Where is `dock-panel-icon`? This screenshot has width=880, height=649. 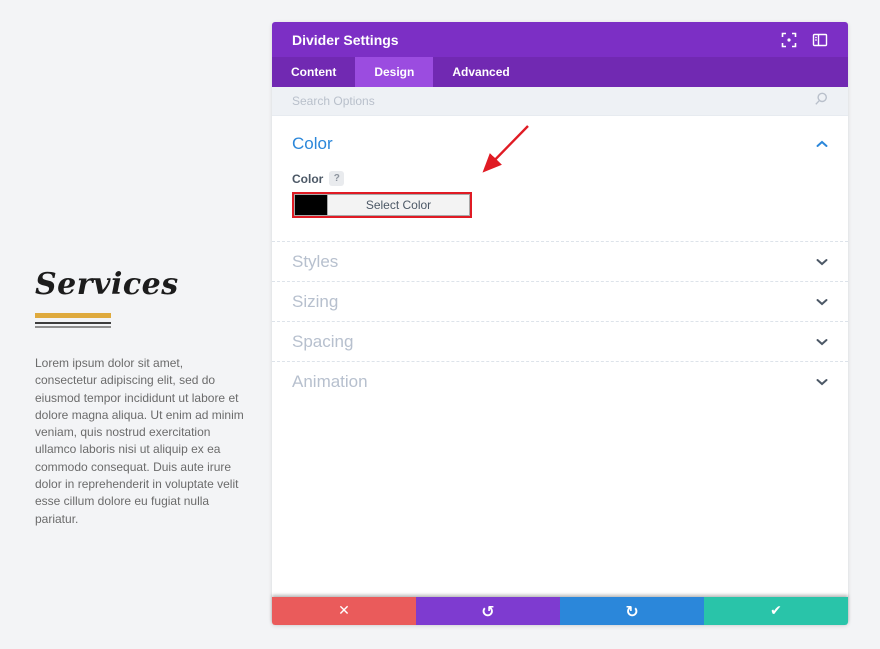
dock-panel-icon is located at coordinates (820, 40).